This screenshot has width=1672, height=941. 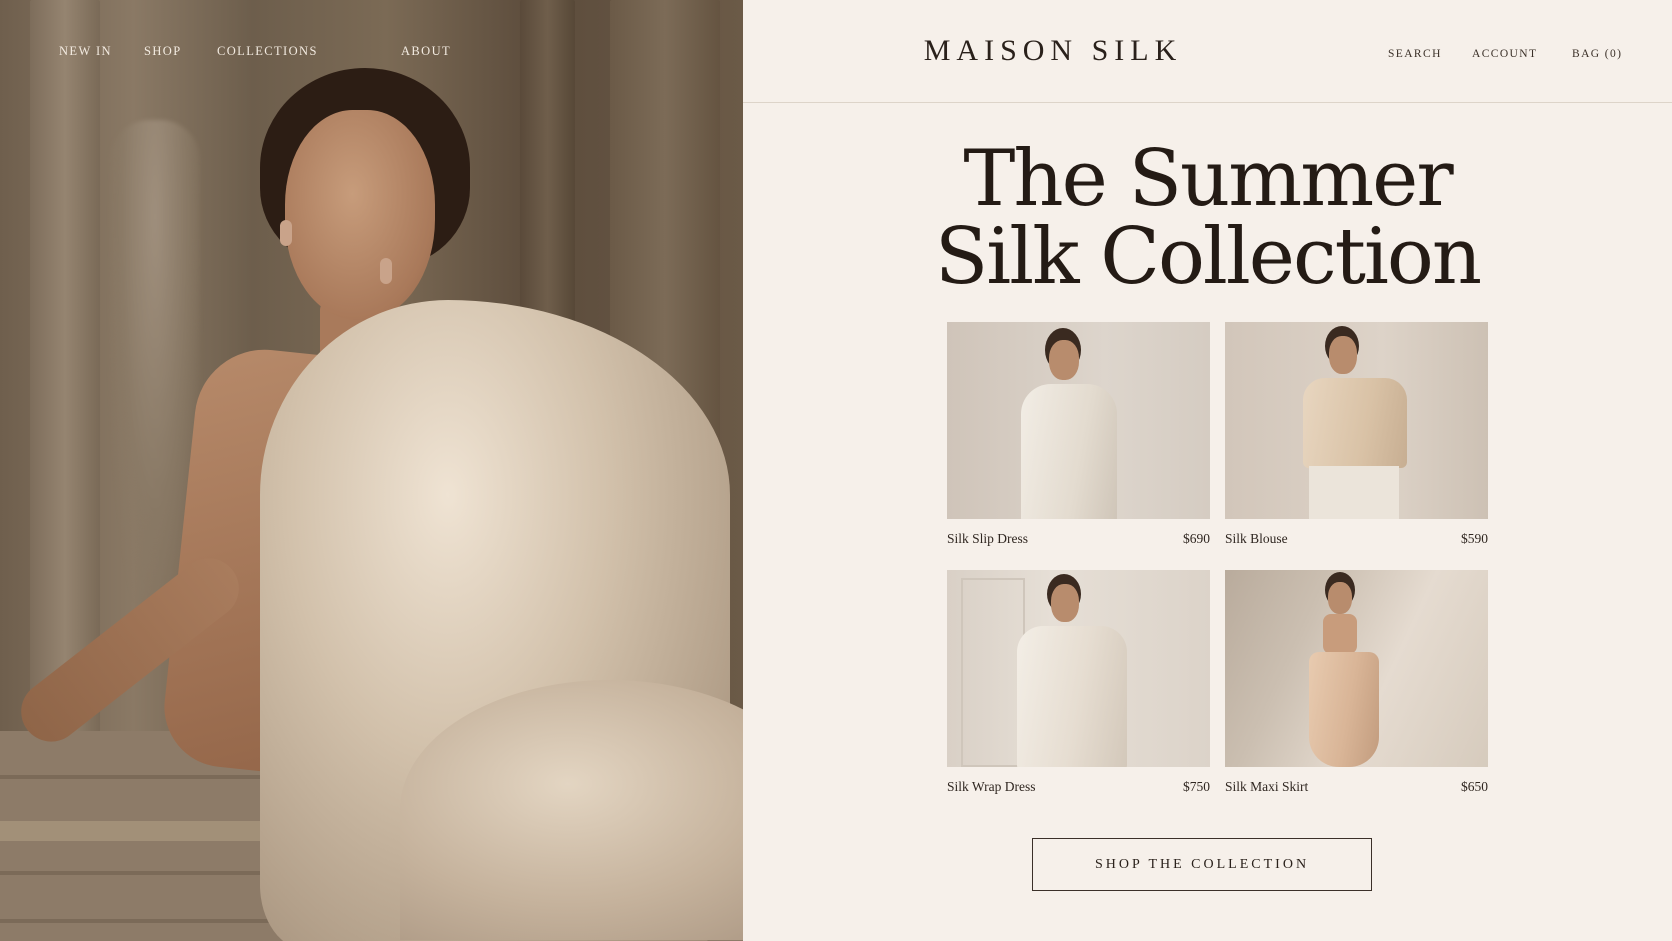 What do you see at coordinates (1344, 709) in the screenshot?
I see `maxi-skirt` at bounding box center [1344, 709].